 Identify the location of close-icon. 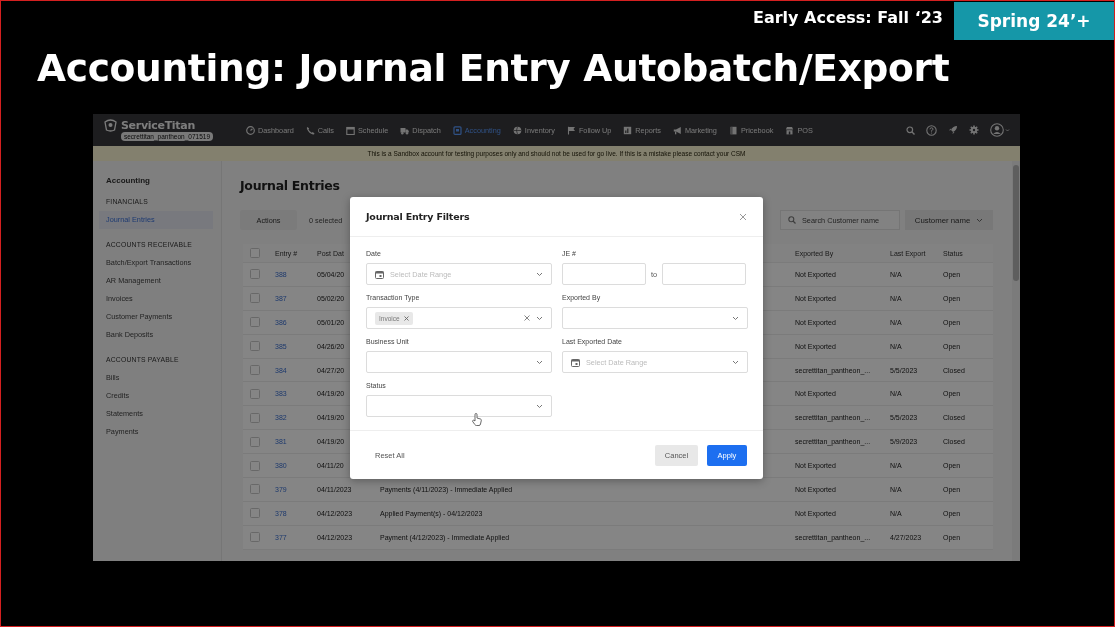
(743, 216).